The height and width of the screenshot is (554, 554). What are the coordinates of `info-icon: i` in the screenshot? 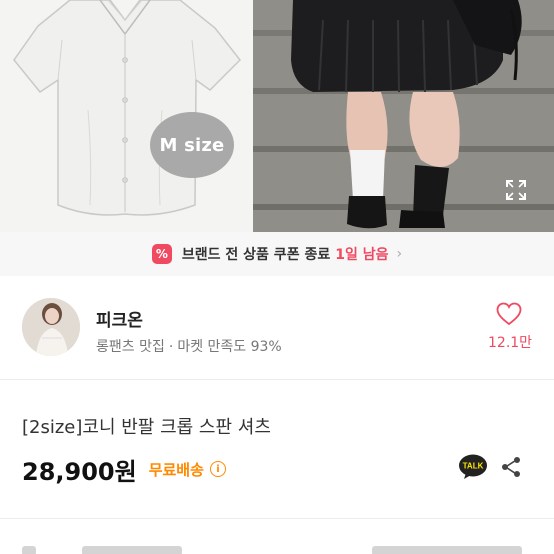 It's located at (217, 469).